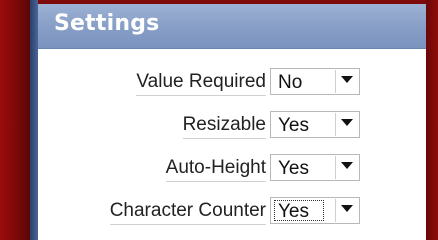 This screenshot has height=240, width=438. Describe the element at coordinates (15, 120) in the screenshot. I see `window-frame-left` at that location.